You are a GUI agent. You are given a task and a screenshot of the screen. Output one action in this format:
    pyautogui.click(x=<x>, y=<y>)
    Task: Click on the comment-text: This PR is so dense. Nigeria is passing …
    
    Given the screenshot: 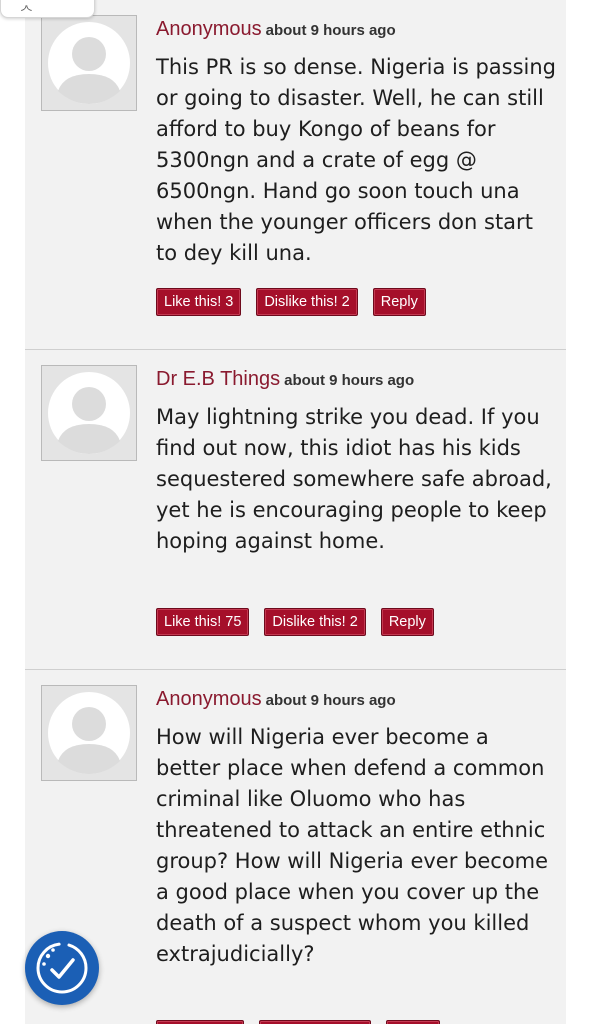 What is the action you would take?
    pyautogui.click(x=356, y=160)
    